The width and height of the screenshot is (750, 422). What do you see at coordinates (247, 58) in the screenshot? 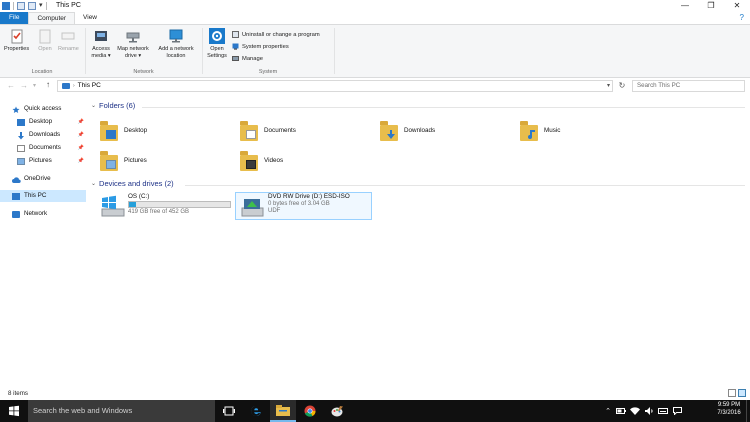
I see `manage-button: Manage` at bounding box center [247, 58].